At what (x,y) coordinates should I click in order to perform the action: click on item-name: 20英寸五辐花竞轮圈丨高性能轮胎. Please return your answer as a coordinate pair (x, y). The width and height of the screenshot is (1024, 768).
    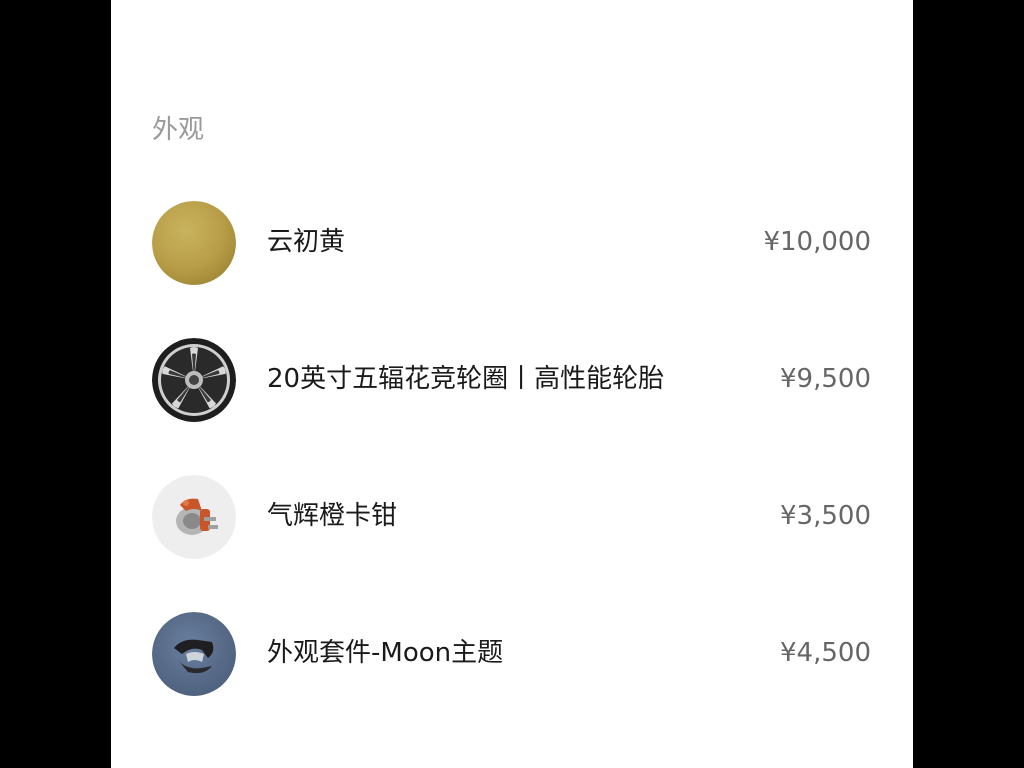
    Looking at the image, I should click on (466, 379).